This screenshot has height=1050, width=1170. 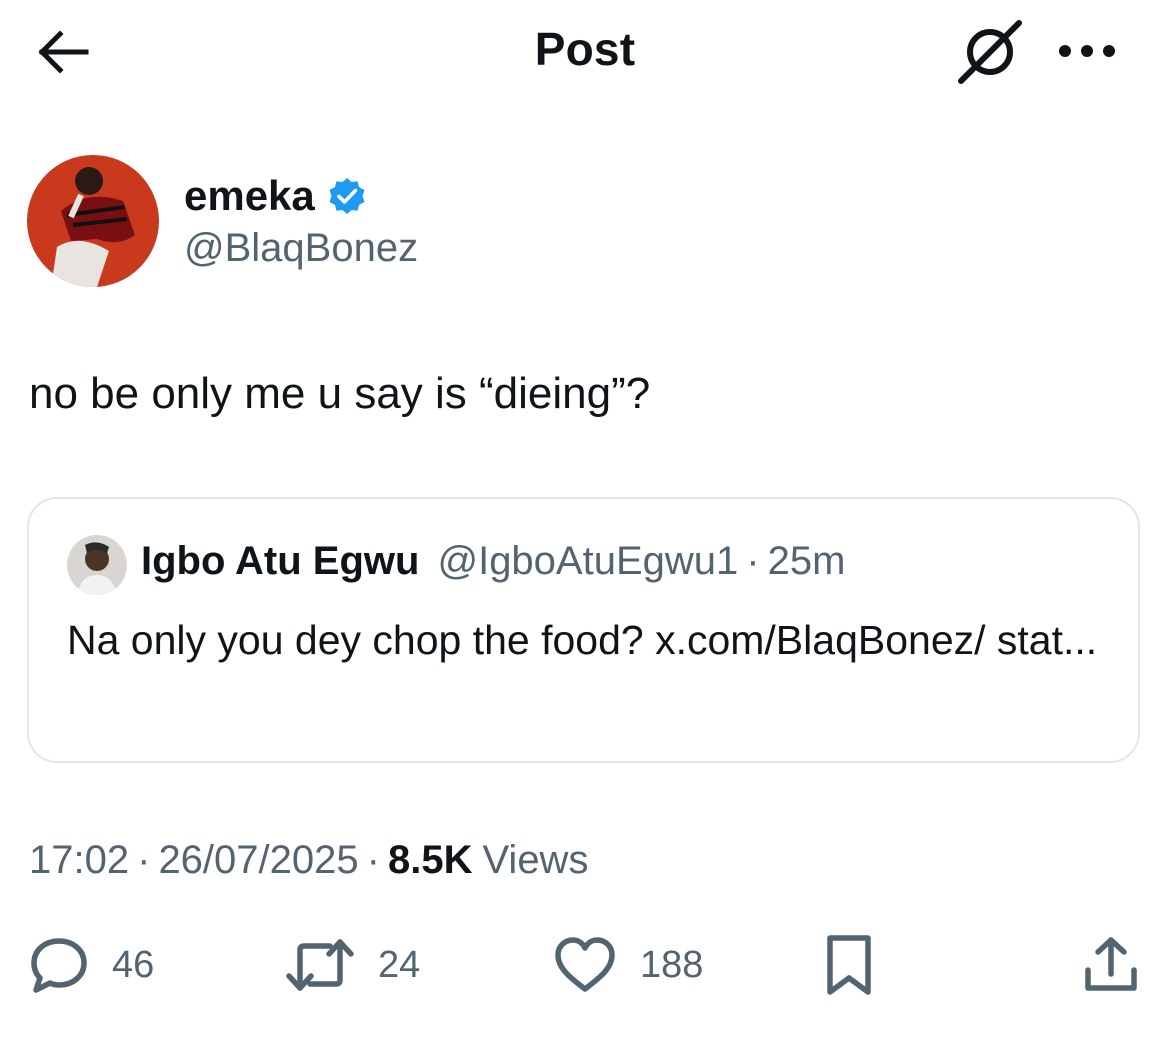 I want to click on quoted-author-handle: @IgboAtuEgwu1, so click(x=588, y=561).